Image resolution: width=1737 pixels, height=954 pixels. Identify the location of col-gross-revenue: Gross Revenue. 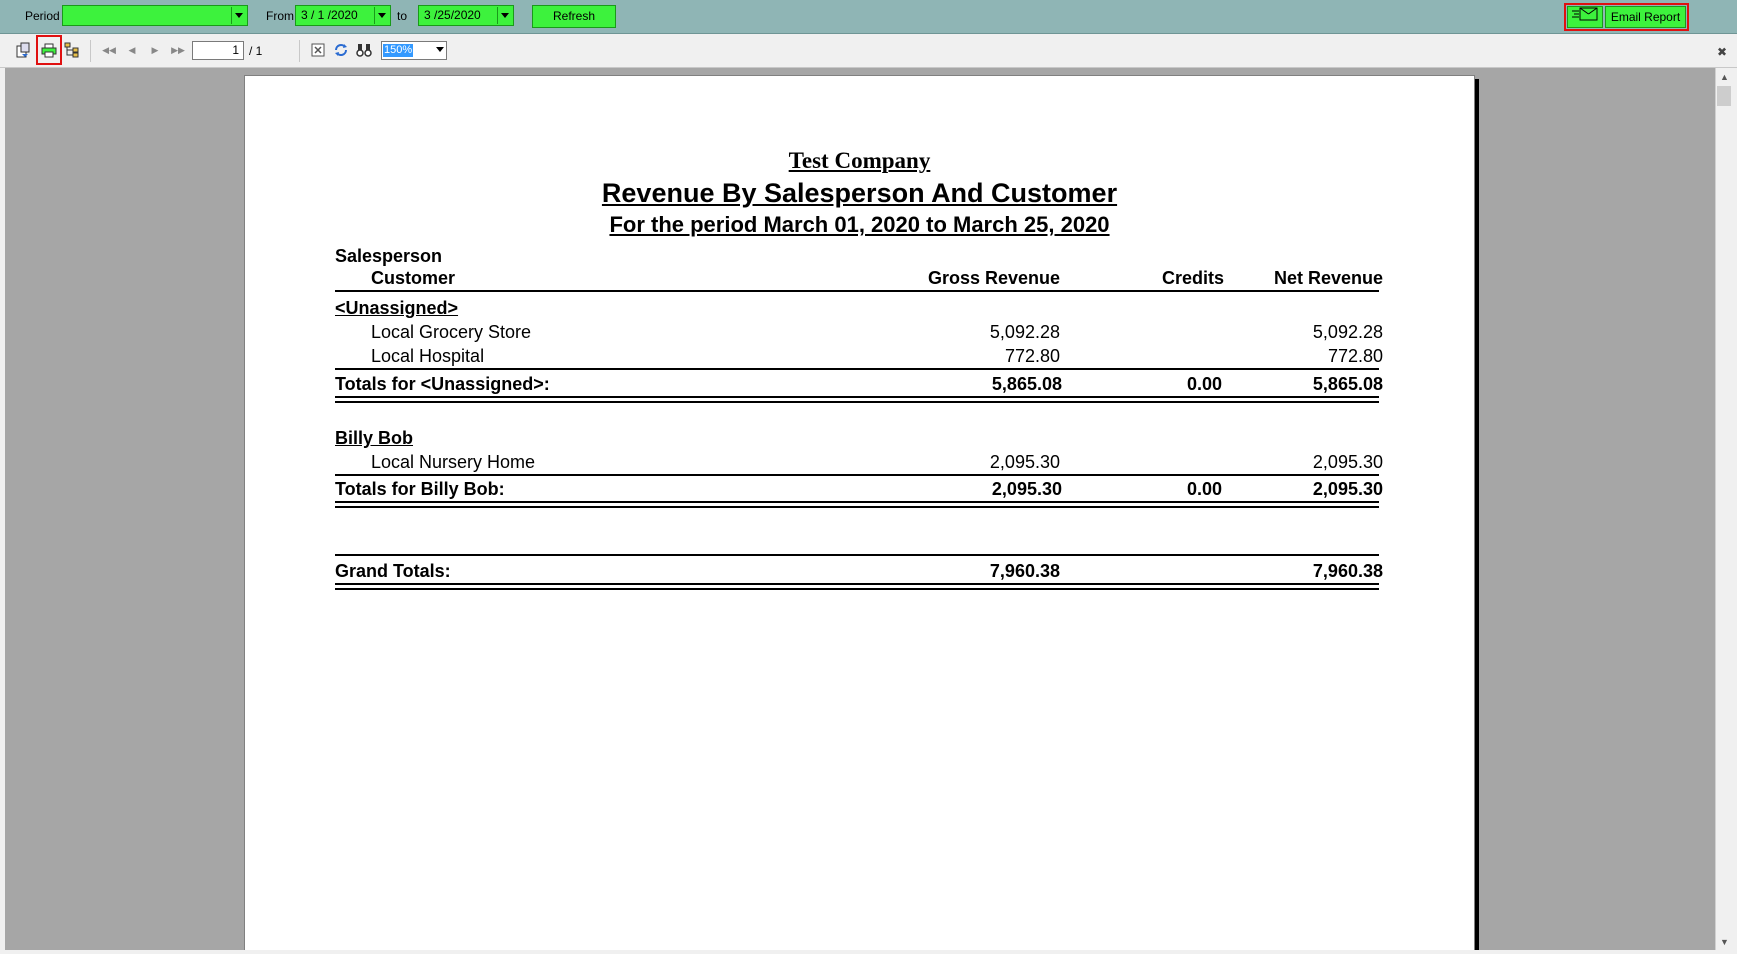
(993, 278).